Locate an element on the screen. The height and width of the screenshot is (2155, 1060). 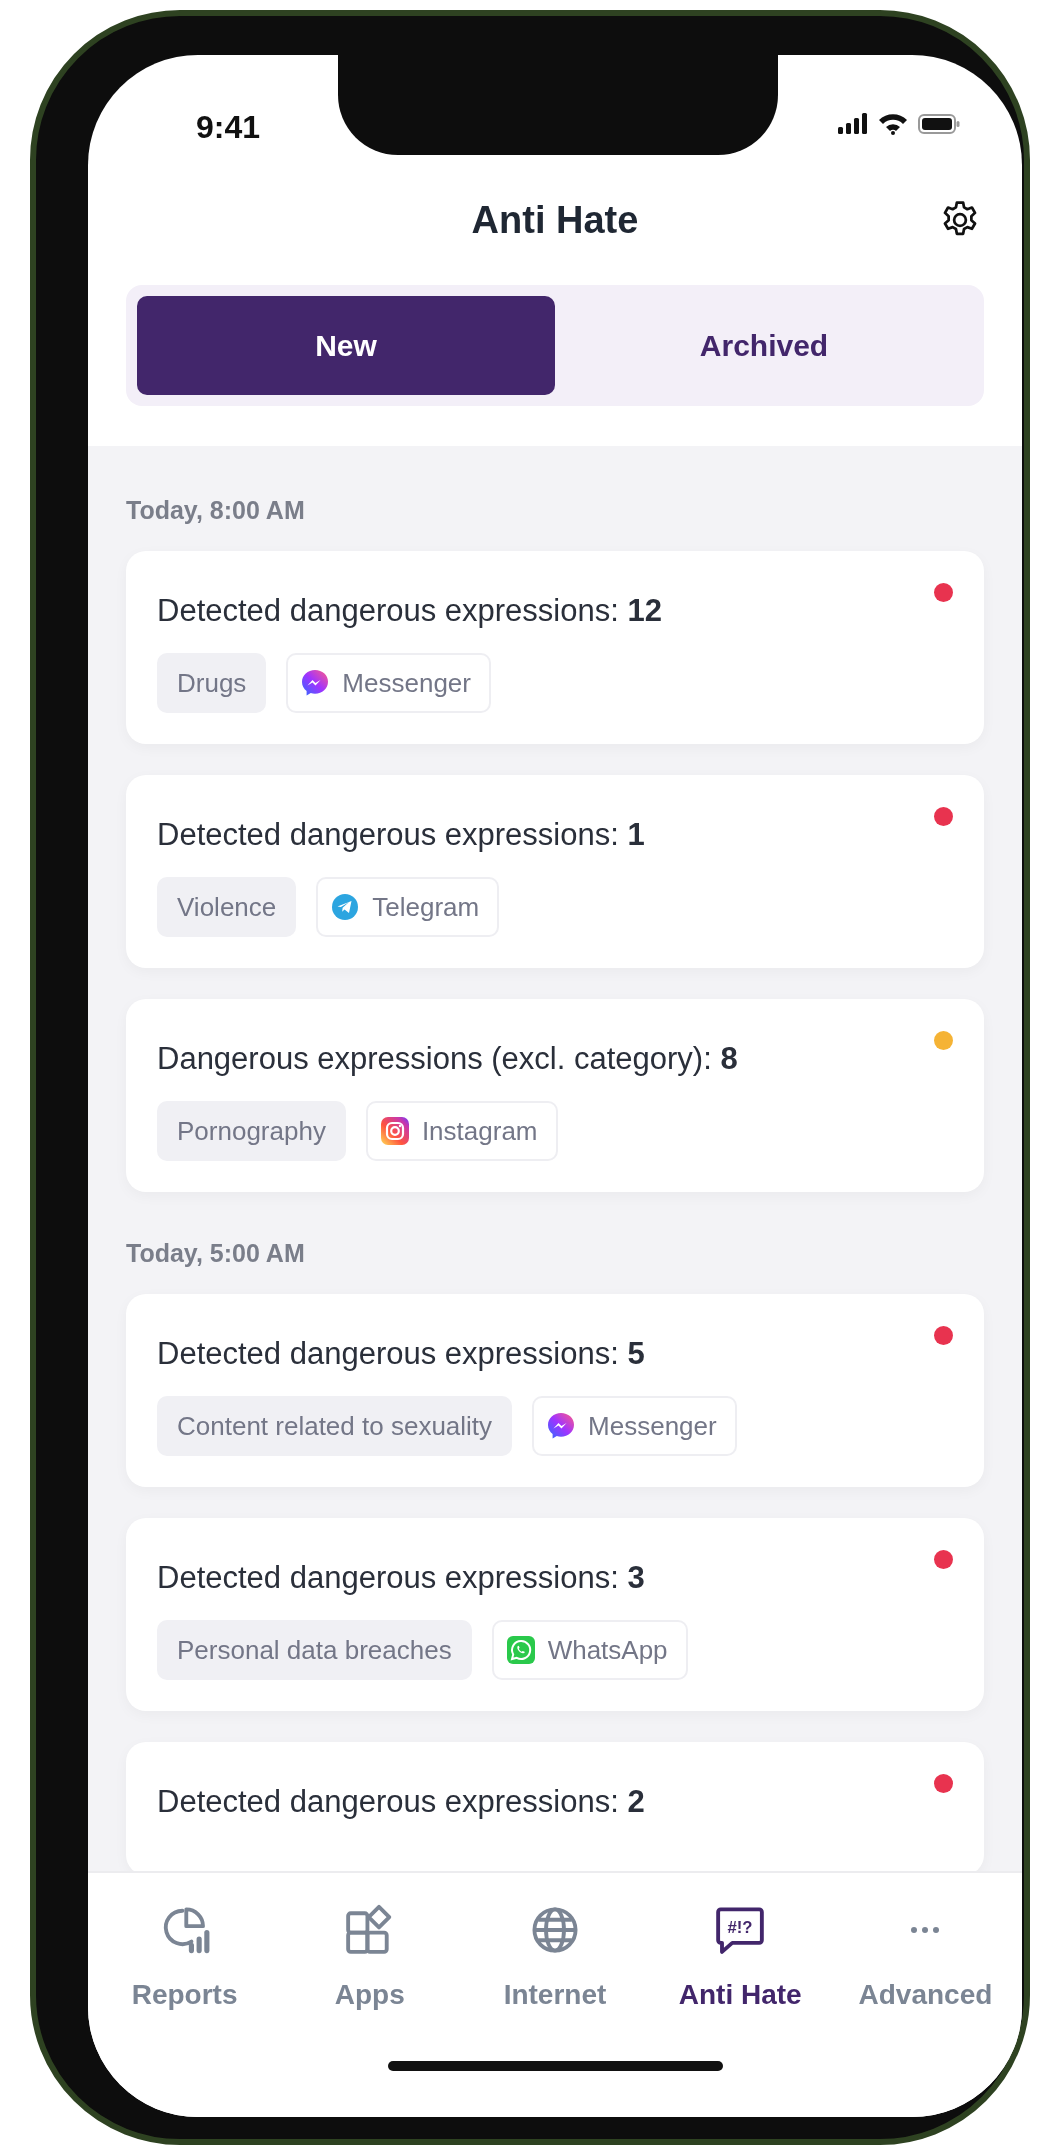
alert-title: Detected dangerous expressions: 12 is located at coordinates (410, 611).